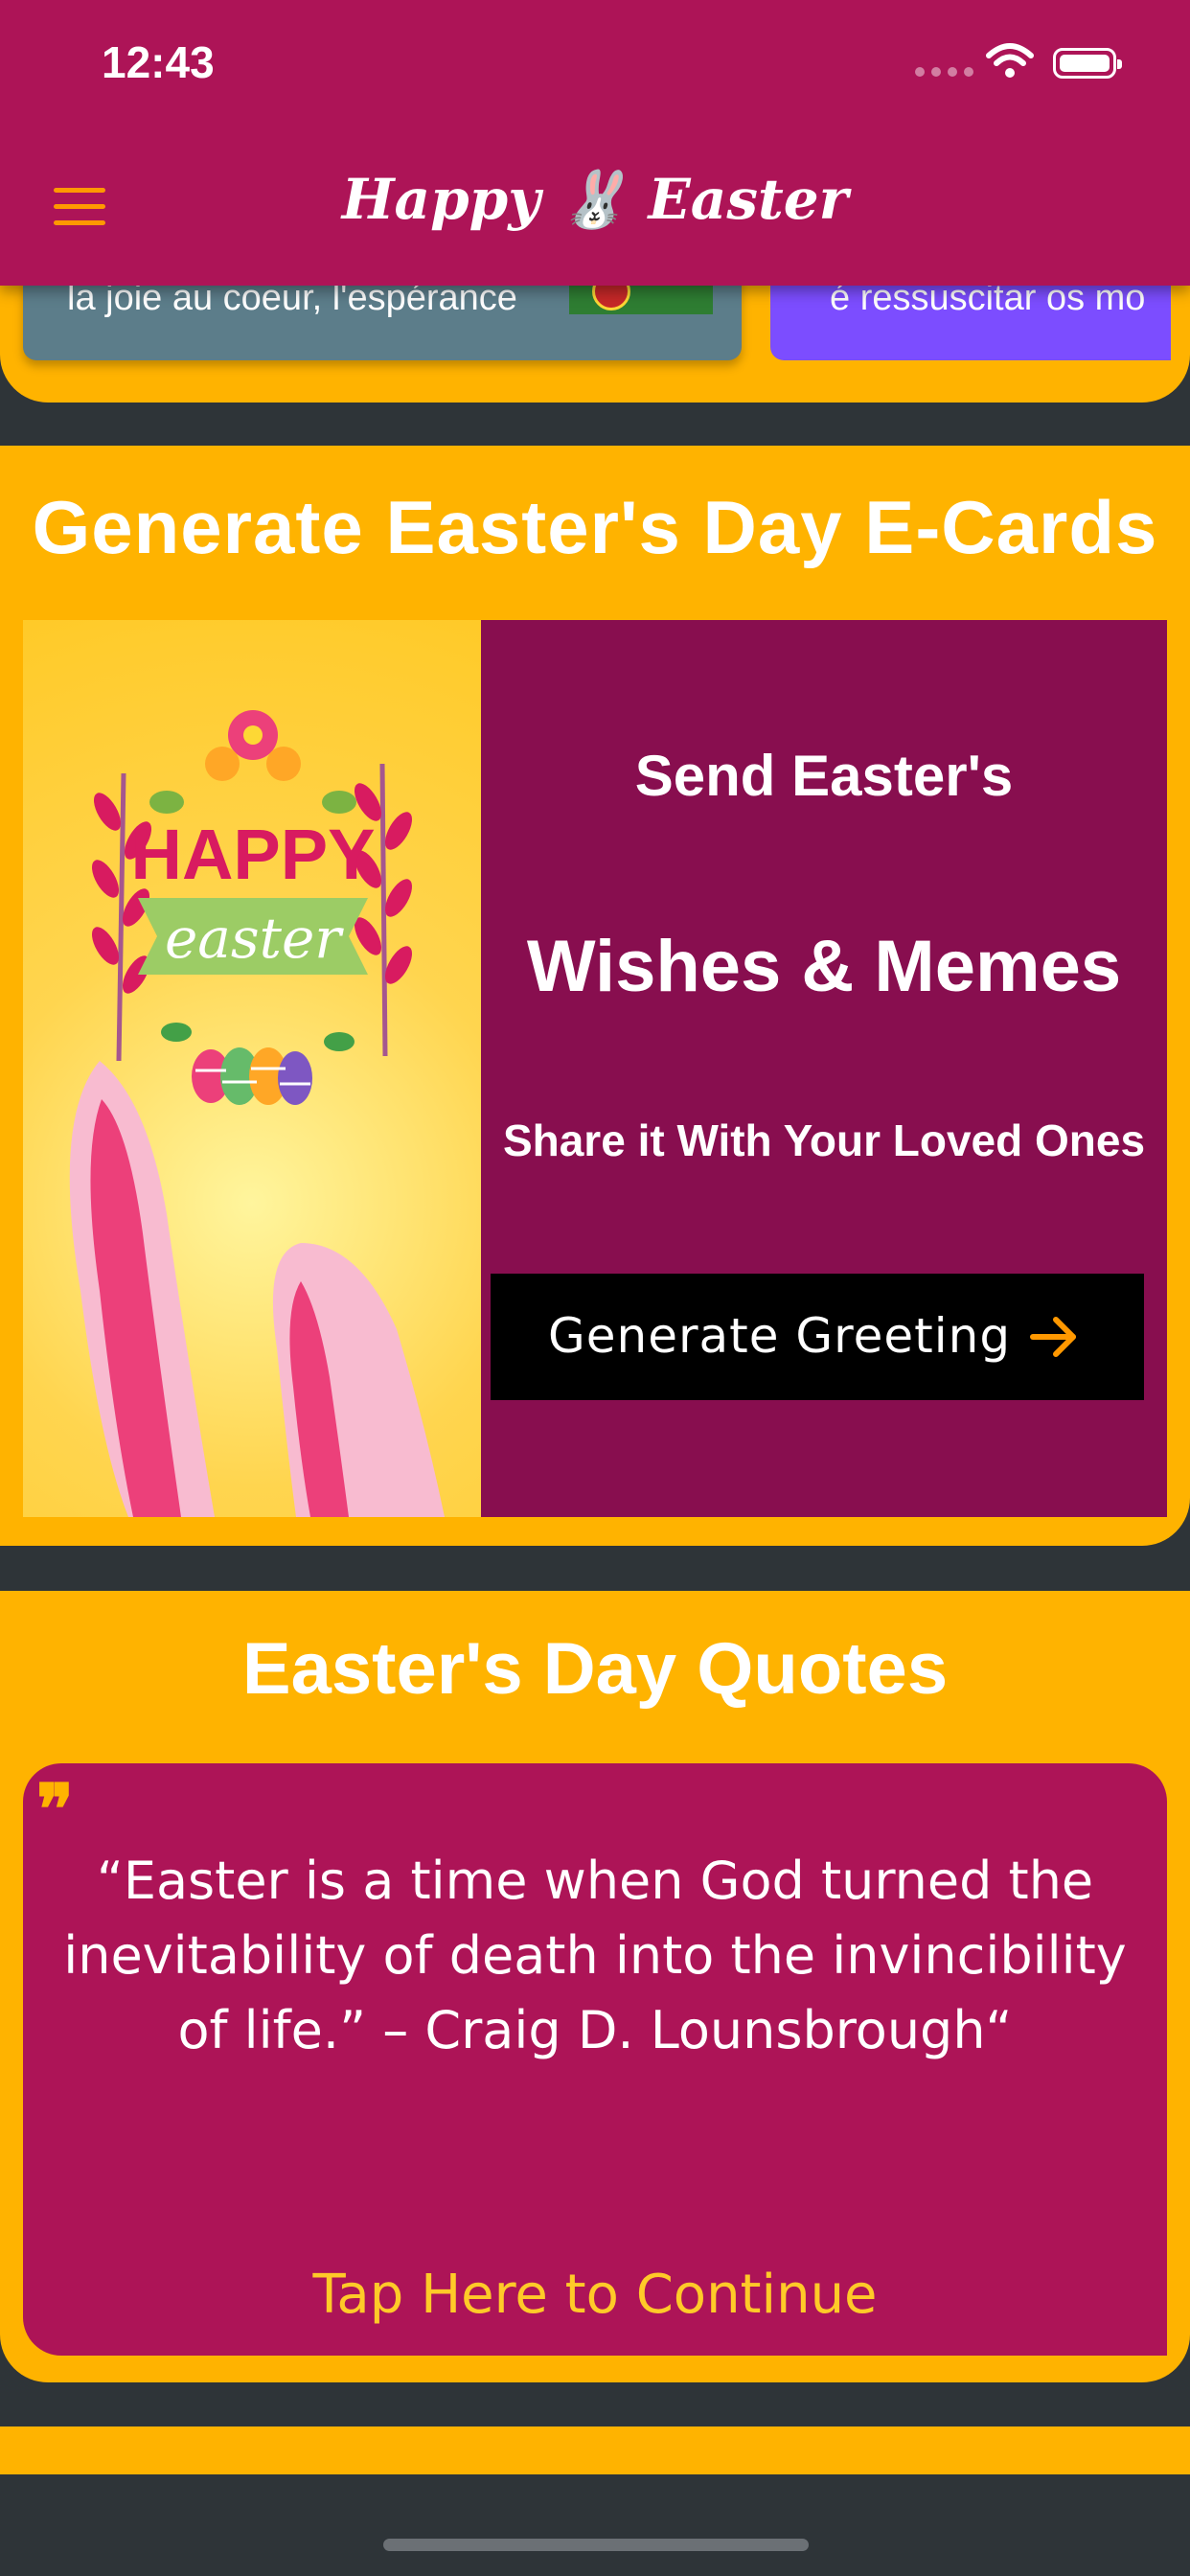 The height and width of the screenshot is (2576, 1190). Describe the element at coordinates (595, 2450) in the screenshot. I see `next-section-edge` at that location.